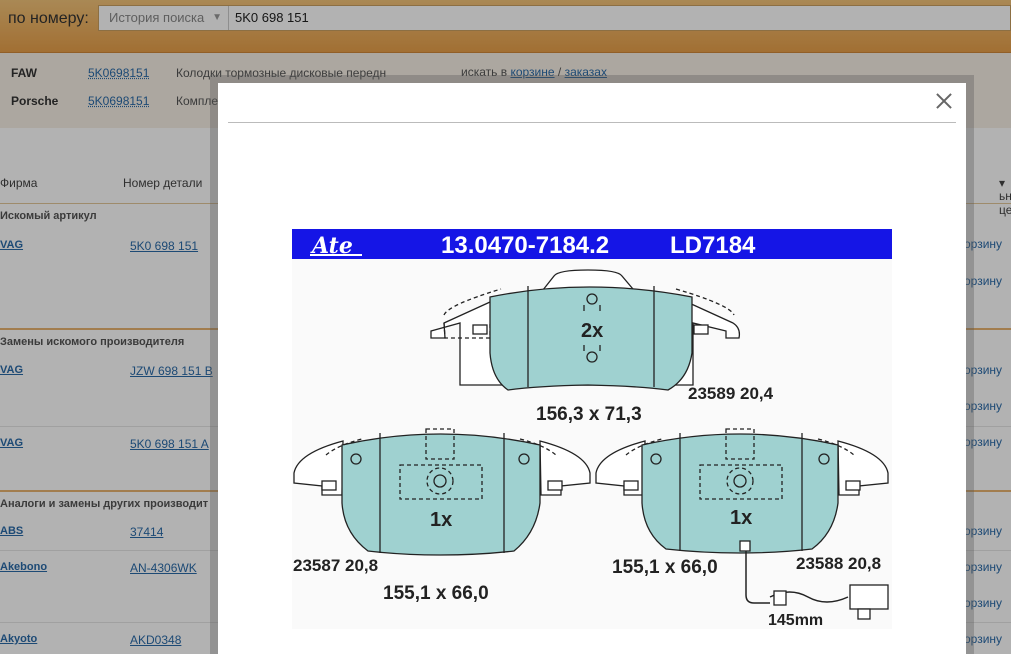  Describe the element at coordinates (592, 331) in the screenshot. I see `top-pad-qty: 2x` at that location.